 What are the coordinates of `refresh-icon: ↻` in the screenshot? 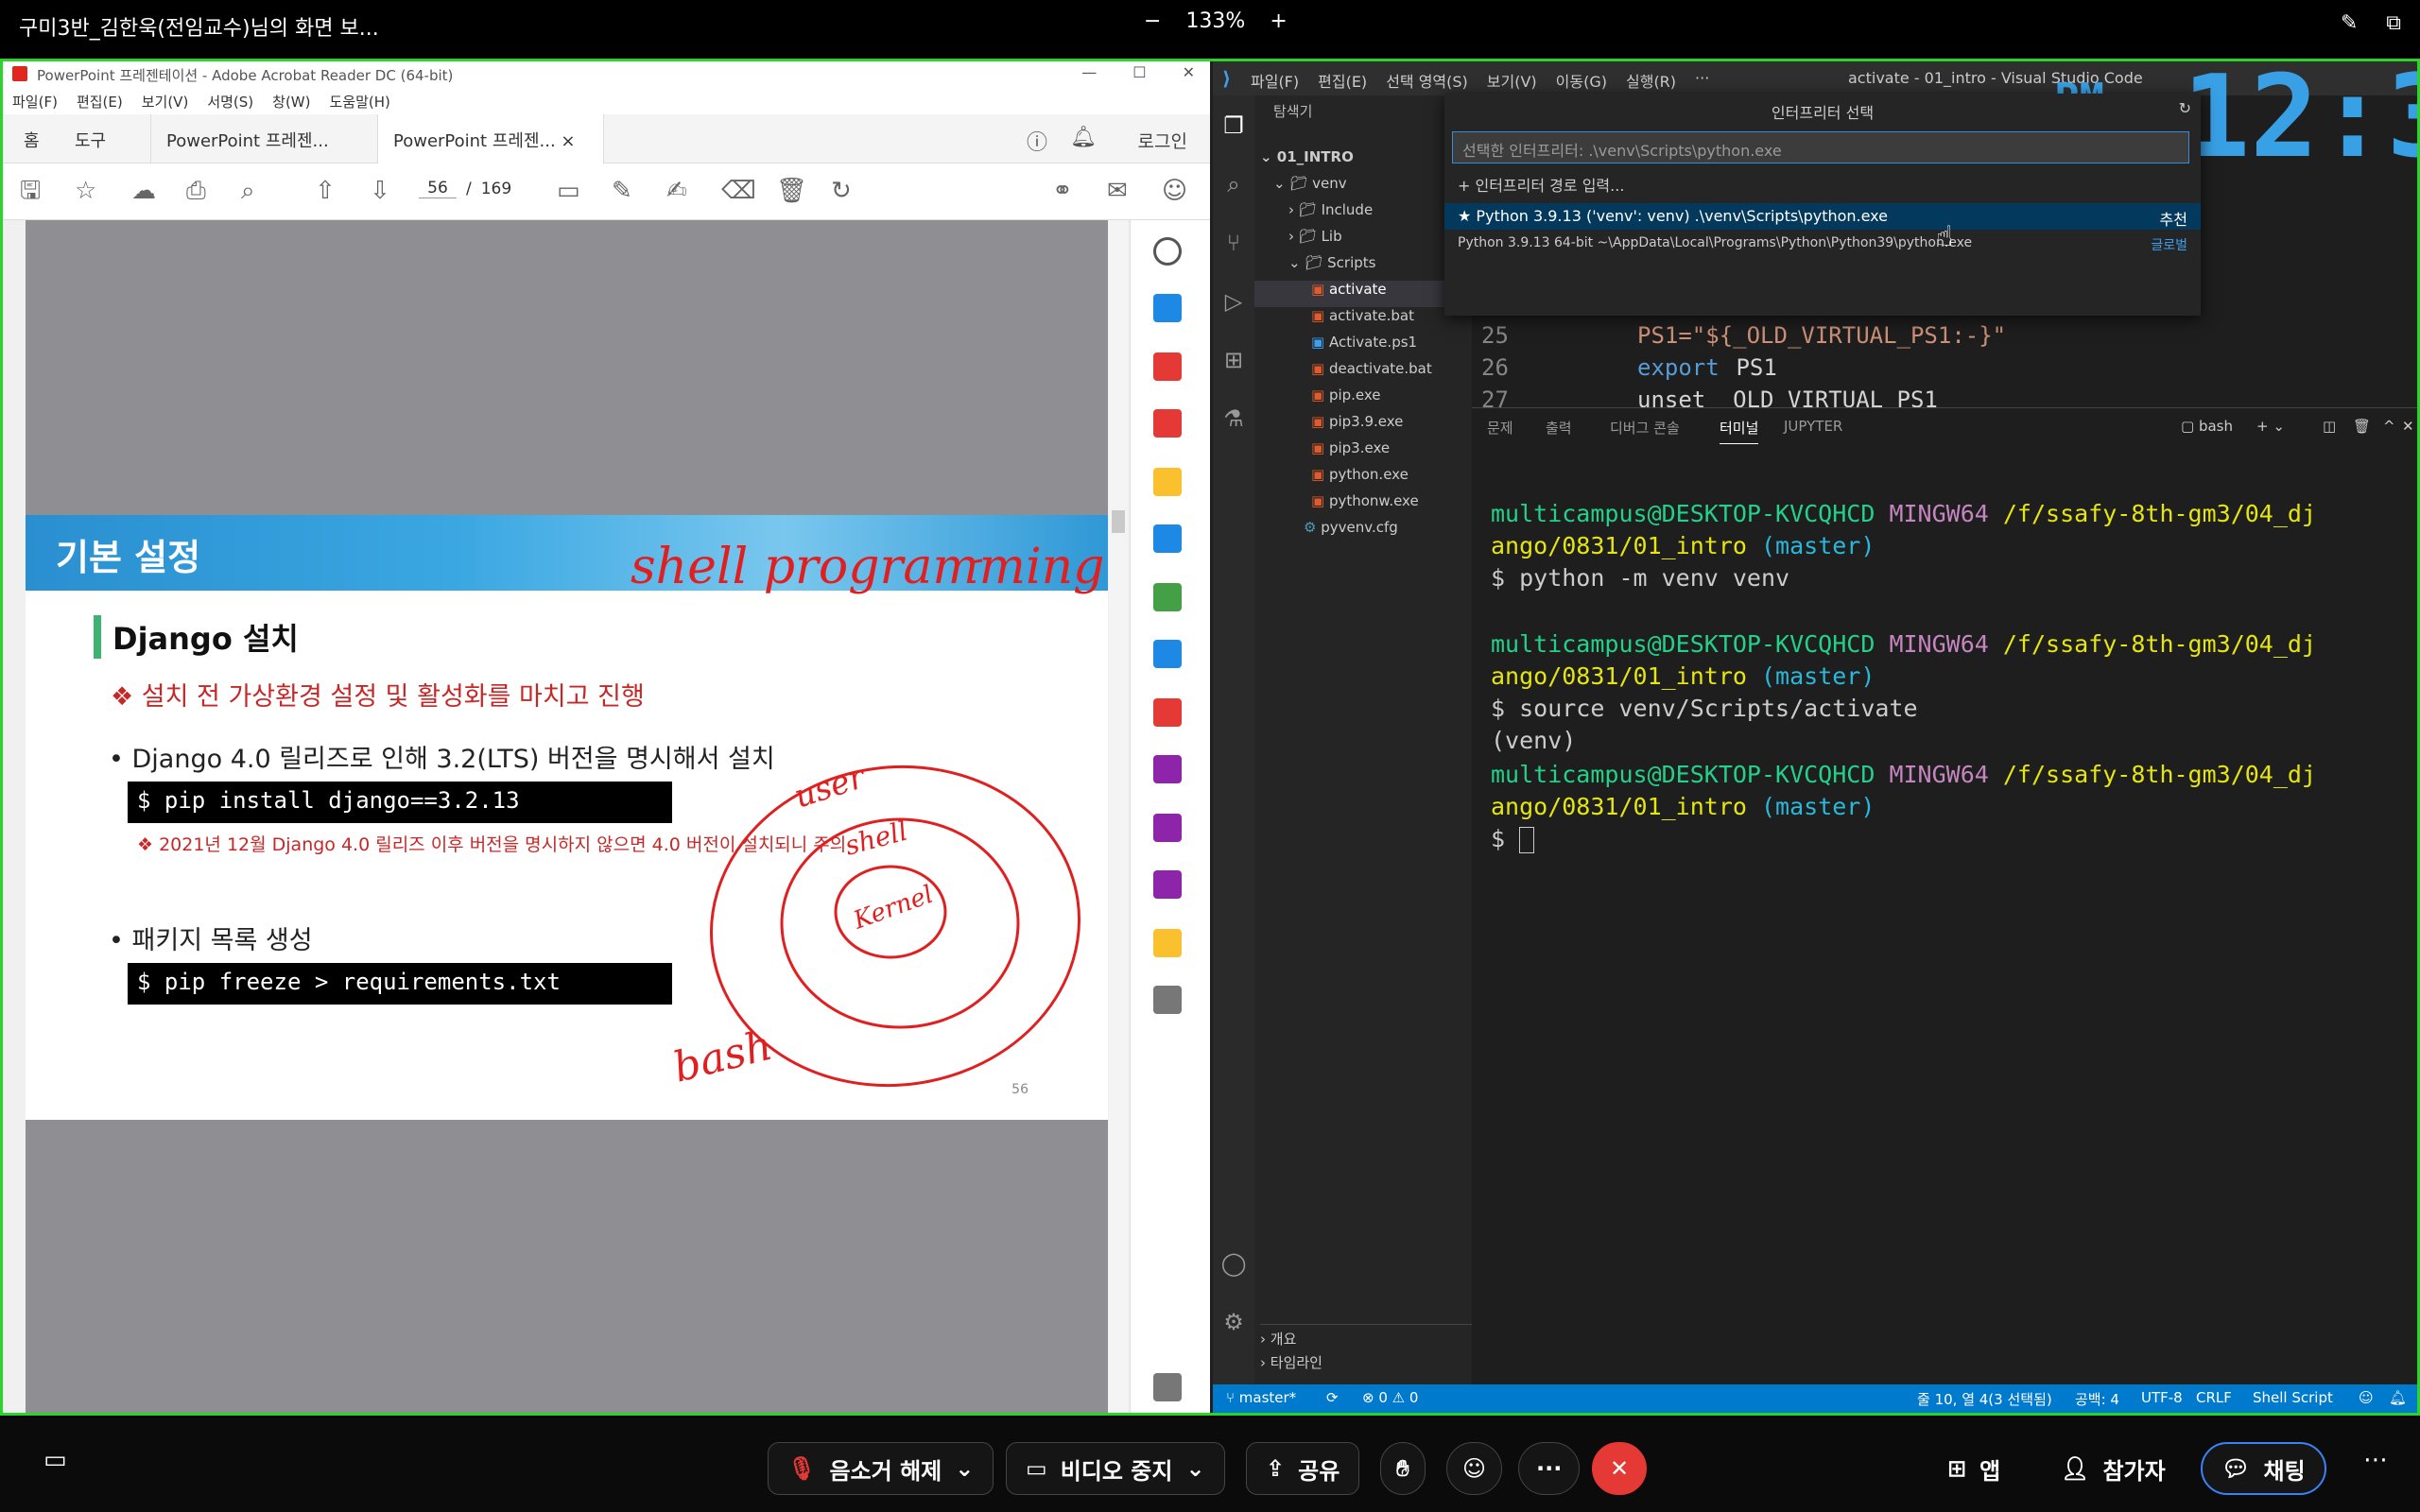 It's located at (2185, 108).